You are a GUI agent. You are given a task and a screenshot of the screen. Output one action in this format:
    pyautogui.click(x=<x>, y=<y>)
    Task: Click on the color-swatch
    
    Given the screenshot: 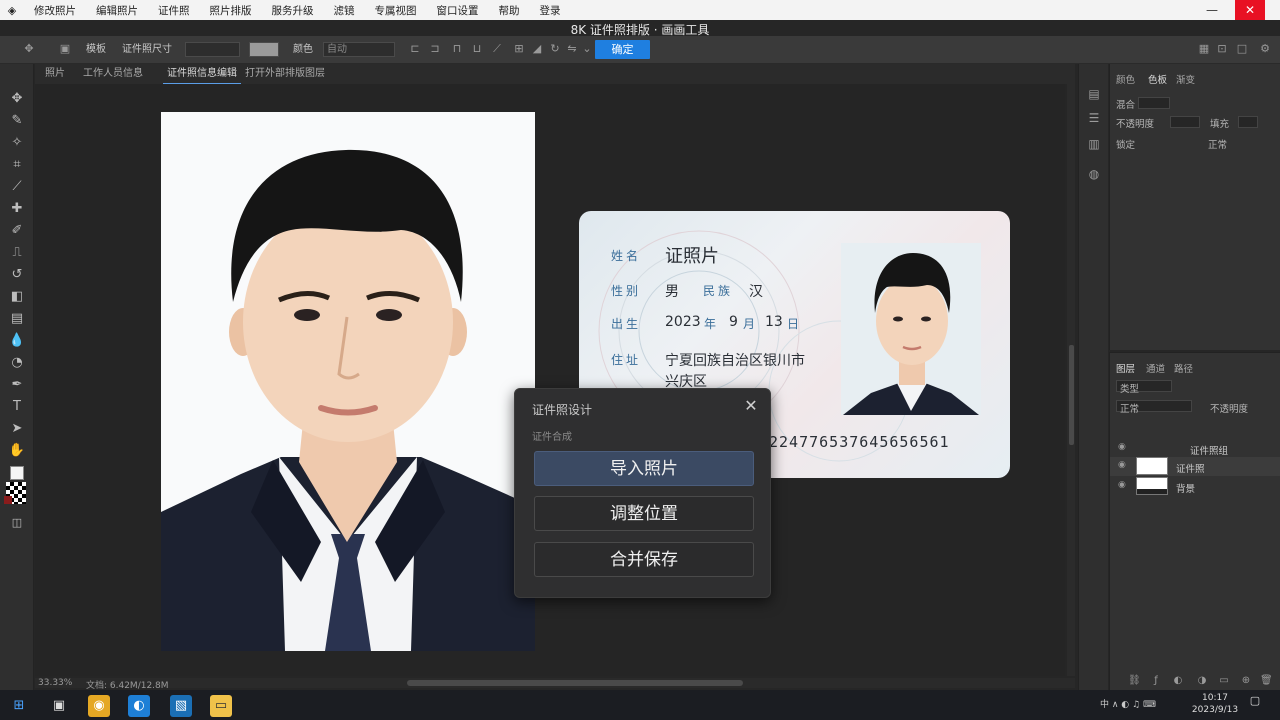 What is the action you would take?
    pyautogui.click(x=264, y=49)
    